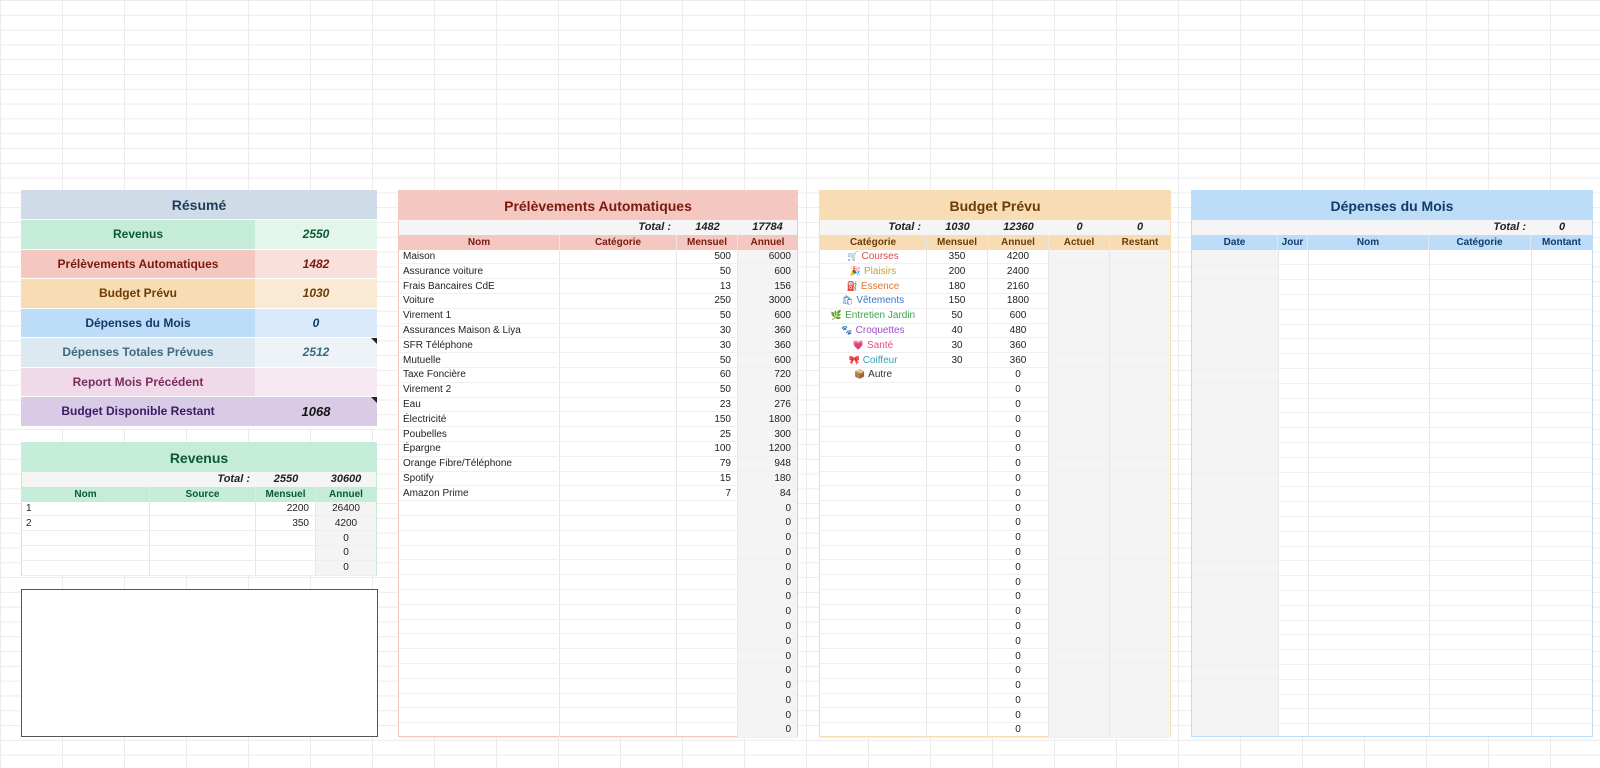  Describe the element at coordinates (598, 434) in the screenshot. I see `table-row: Poubelles 25 300` at that location.